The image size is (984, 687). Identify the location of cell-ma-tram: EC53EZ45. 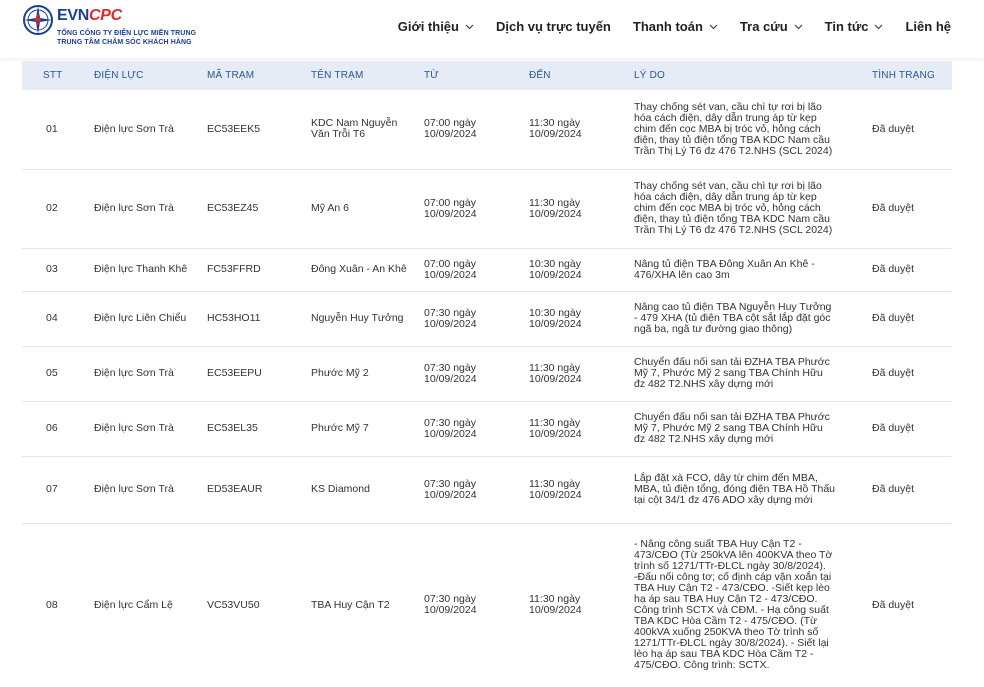
(249, 209).